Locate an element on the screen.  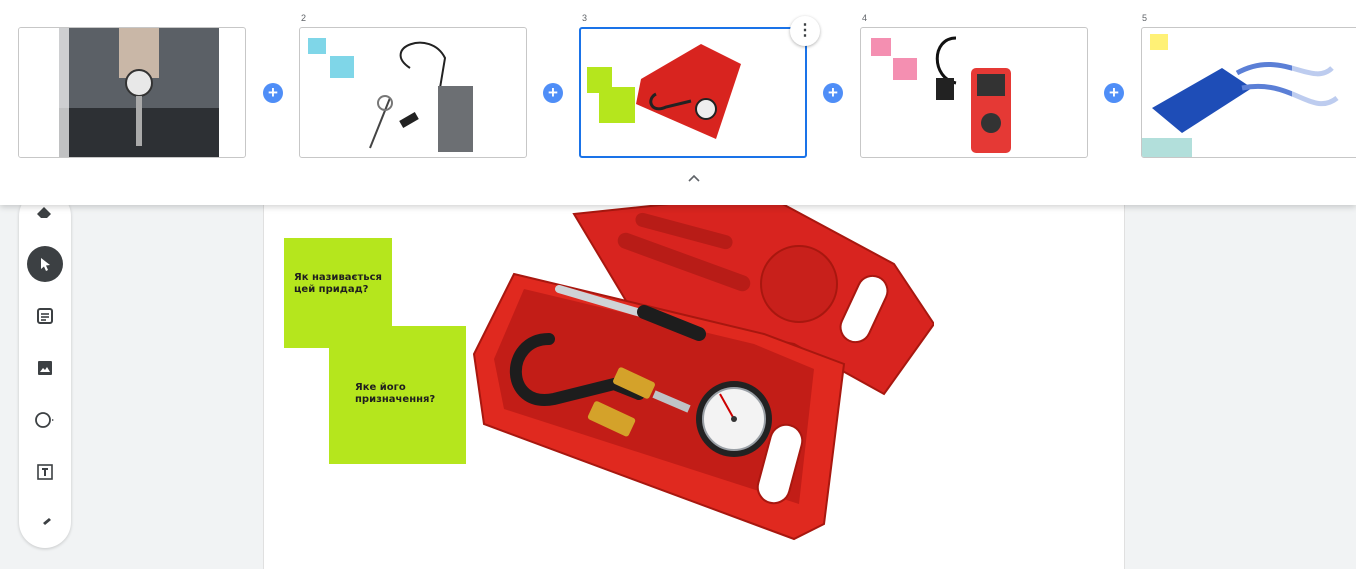
slide-number: 4 is located at coordinates (865, 18).